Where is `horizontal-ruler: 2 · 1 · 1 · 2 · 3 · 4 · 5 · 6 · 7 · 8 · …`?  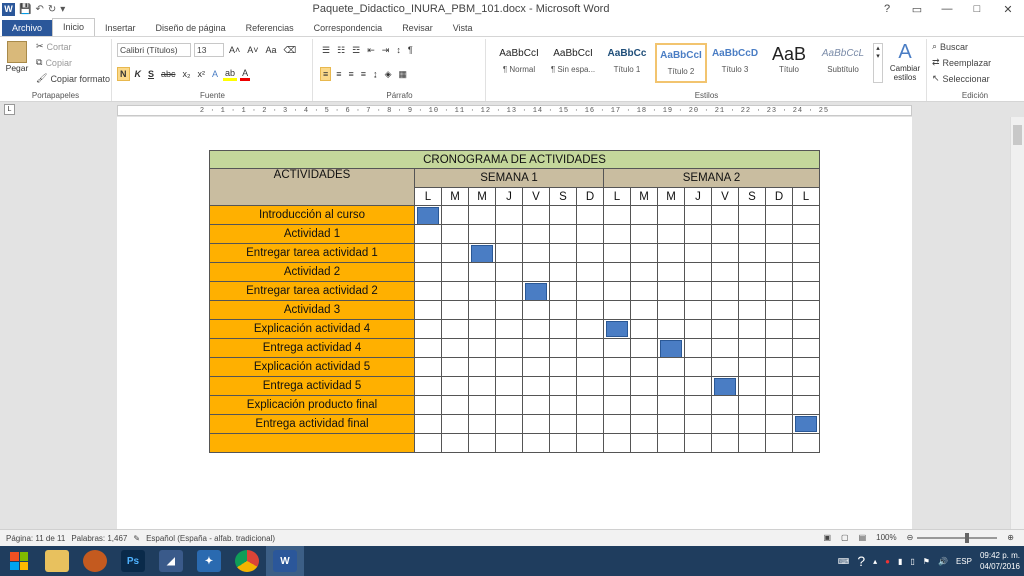
horizontal-ruler: 2 · 1 · 1 · 2 · 3 · 4 · 5 · 6 · 7 · 8 · … is located at coordinates (514, 110).